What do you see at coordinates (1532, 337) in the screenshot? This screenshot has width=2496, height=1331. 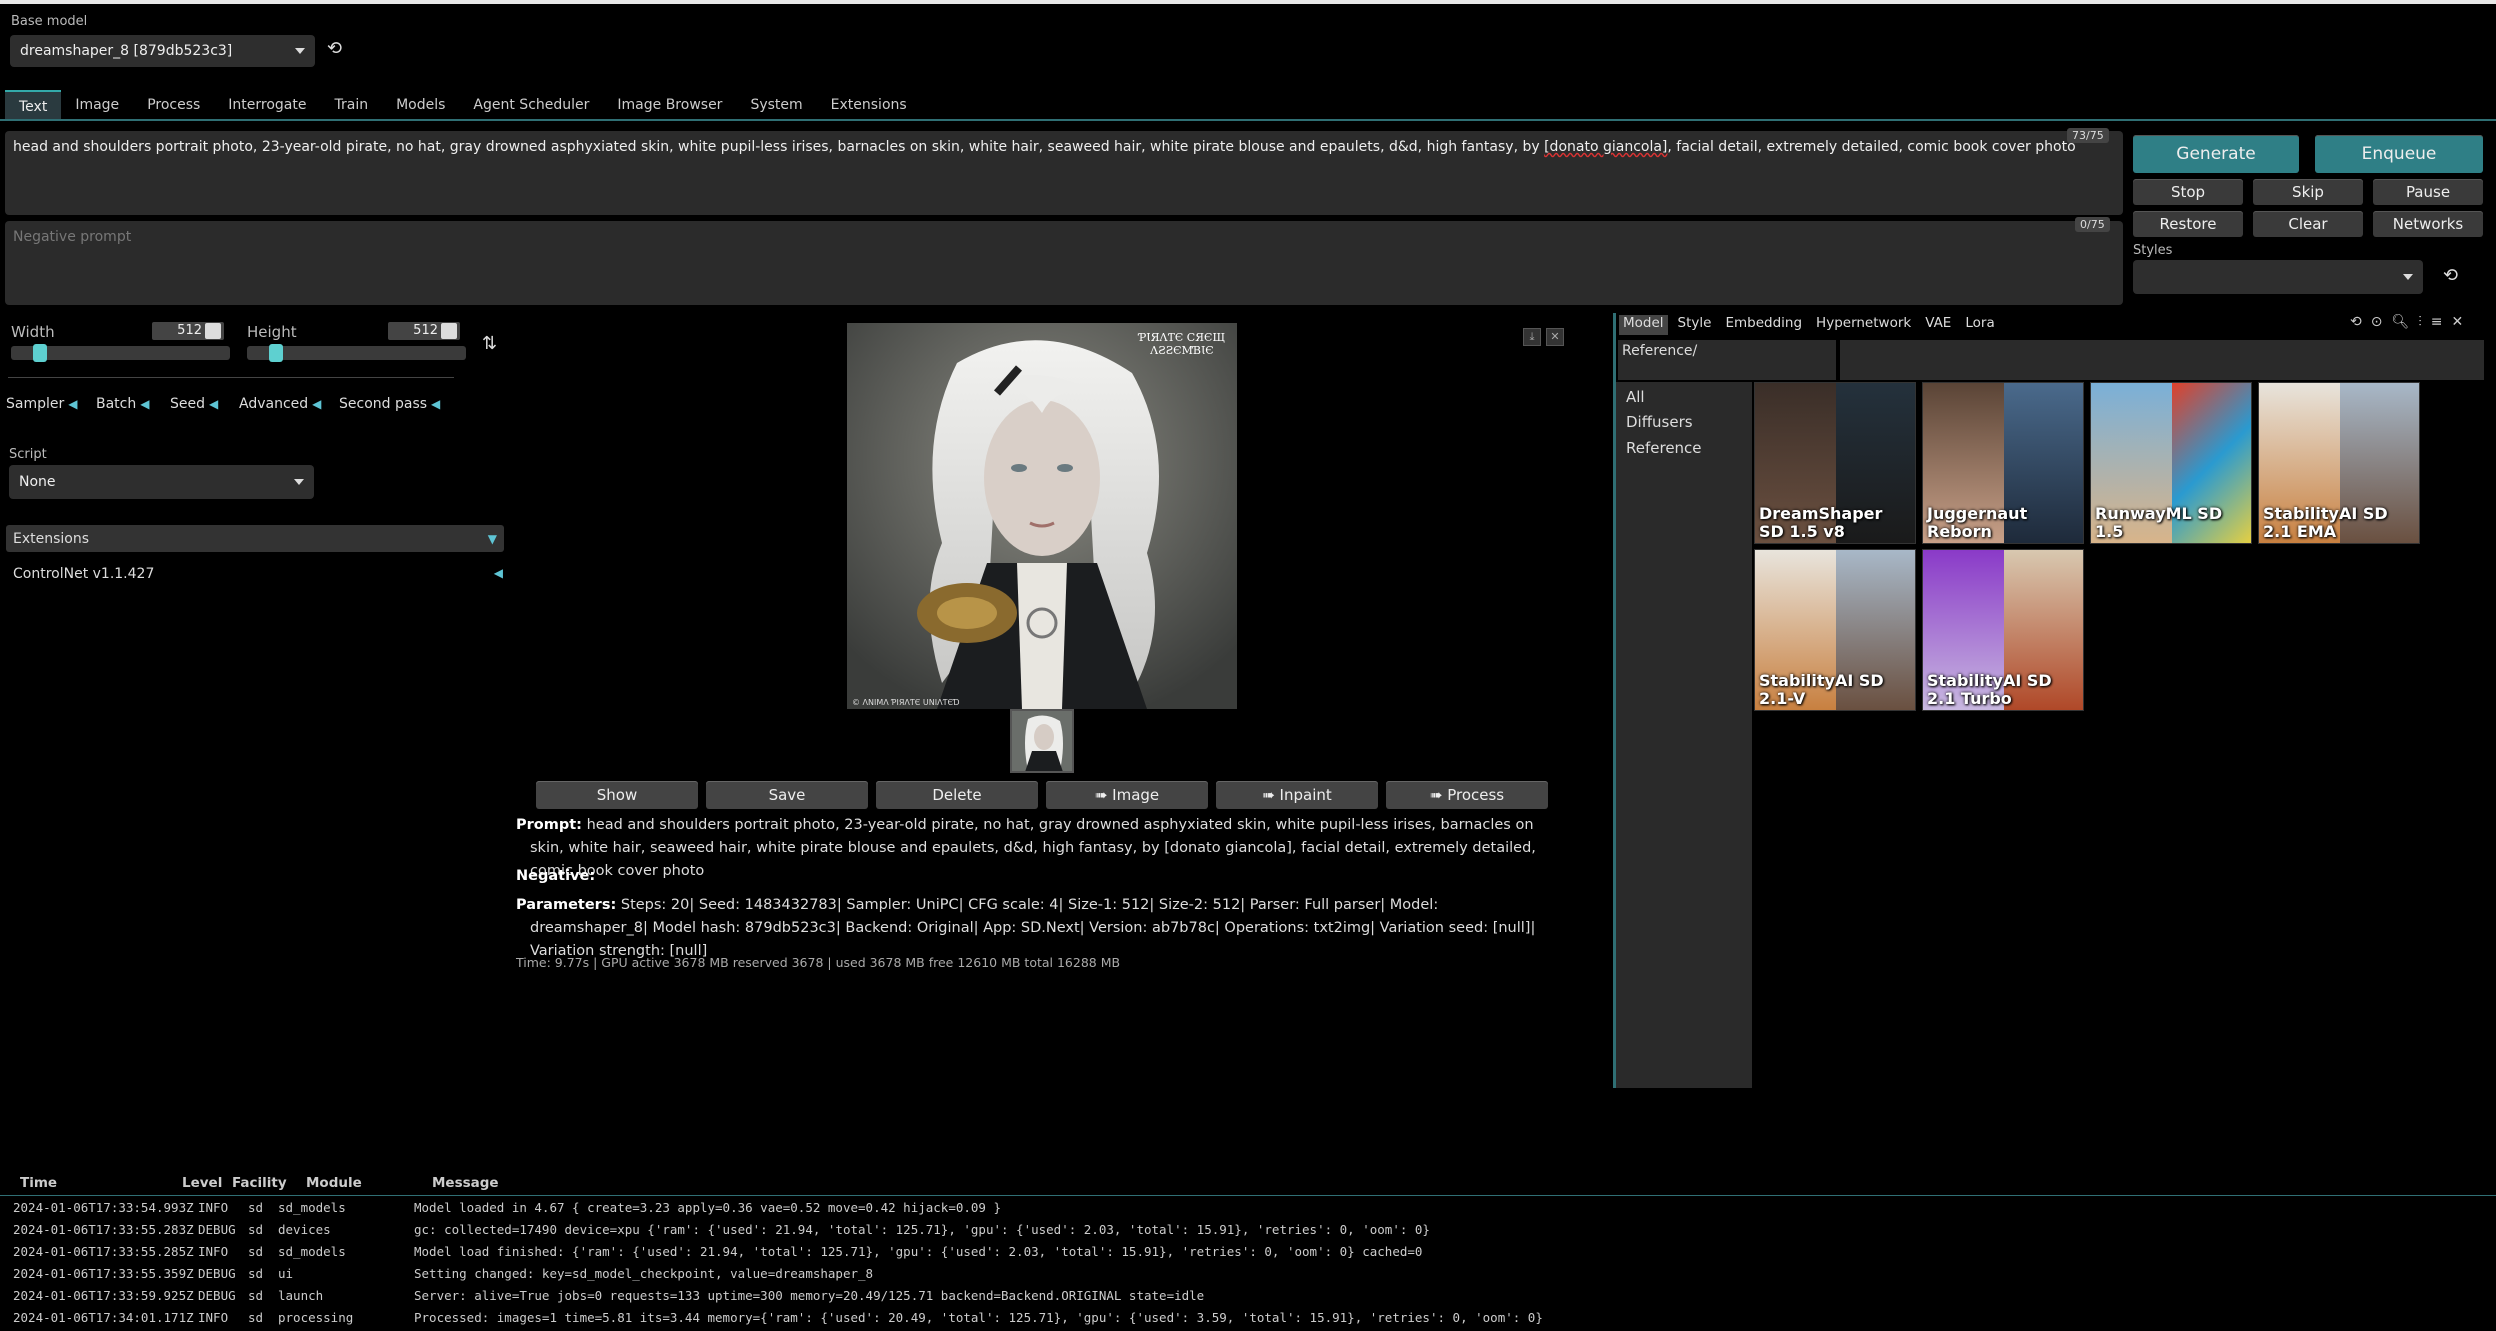 I see `download-icon: ⤓` at bounding box center [1532, 337].